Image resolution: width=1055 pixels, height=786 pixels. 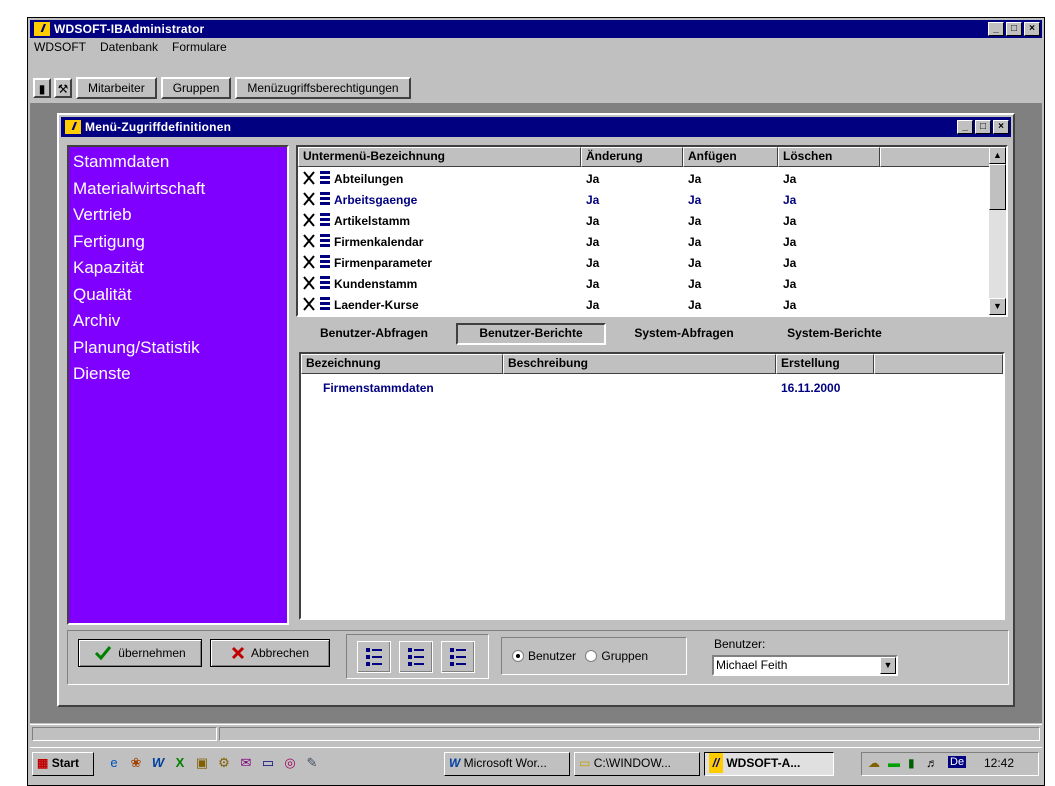 What do you see at coordinates (202, 763) in the screenshot?
I see `access-icon: ▣` at bounding box center [202, 763].